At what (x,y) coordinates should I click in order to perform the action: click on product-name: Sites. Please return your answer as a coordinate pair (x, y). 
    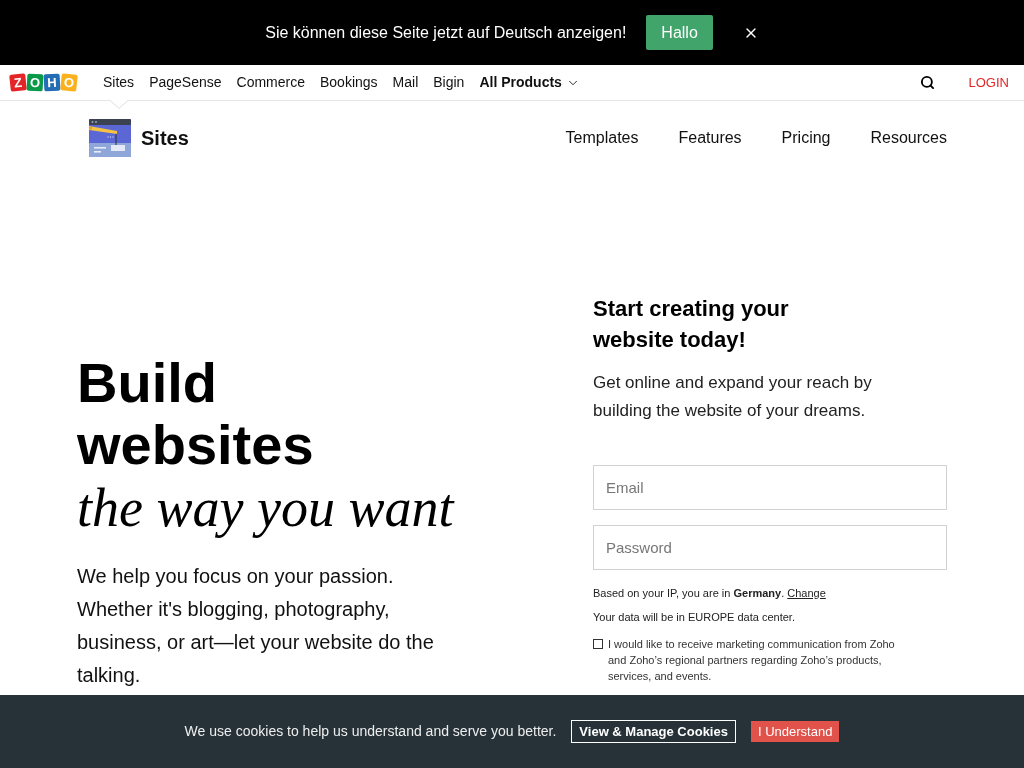
    Looking at the image, I should click on (165, 138).